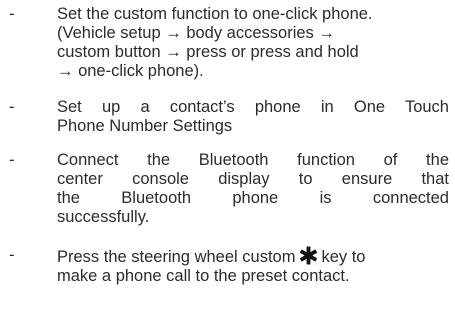  Describe the element at coordinates (308, 255) in the screenshot. I see `asterisk-star-icon` at that location.